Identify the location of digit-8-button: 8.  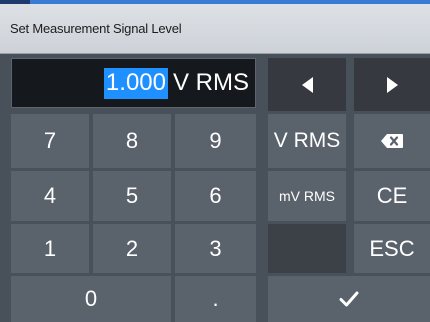
(132, 141).